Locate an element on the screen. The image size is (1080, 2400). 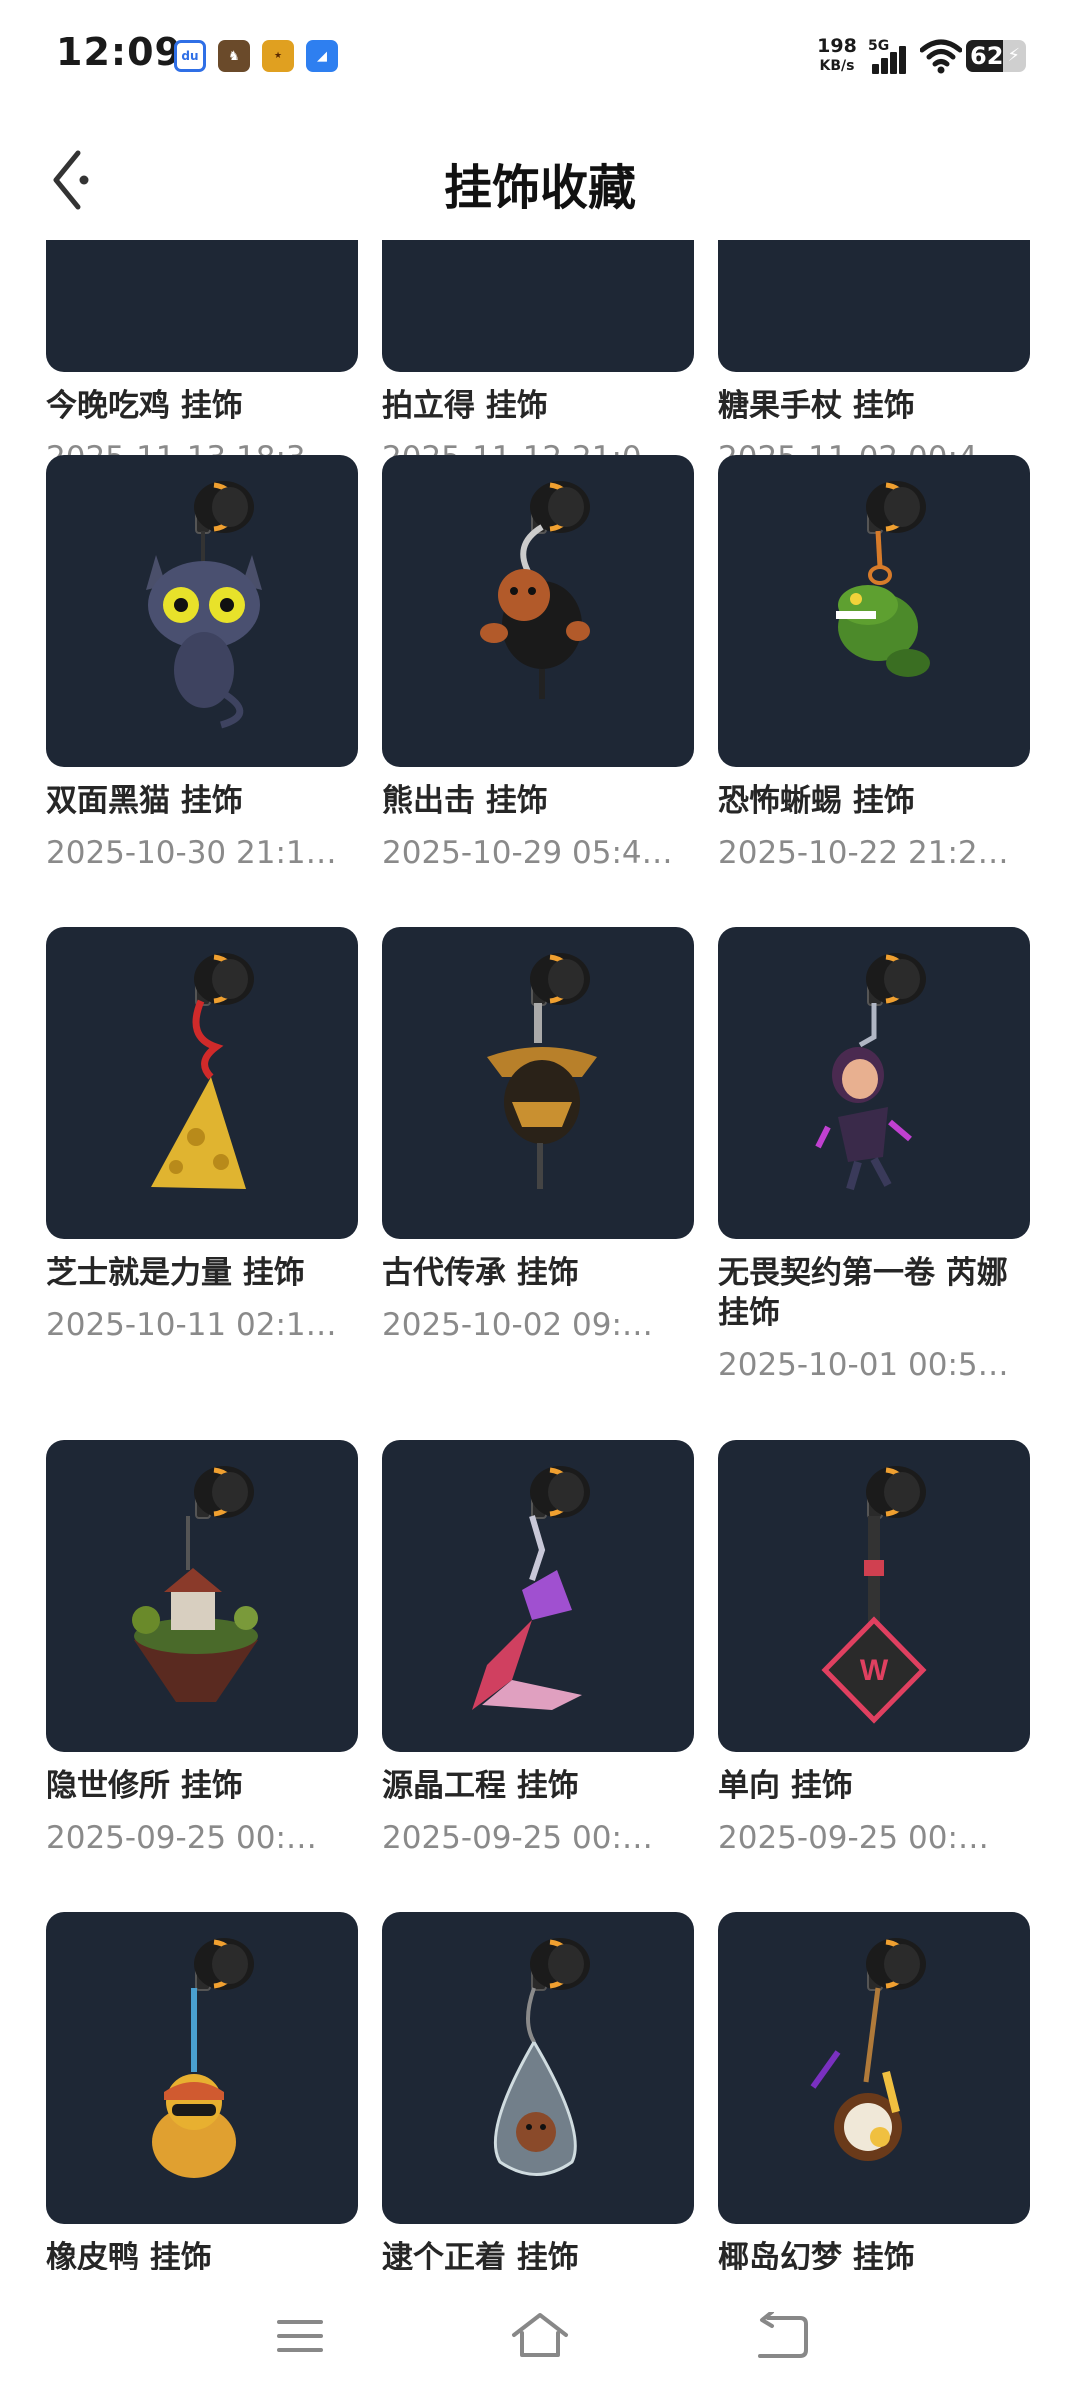
browser-app-icon: ◢ is located at coordinates (322, 56).